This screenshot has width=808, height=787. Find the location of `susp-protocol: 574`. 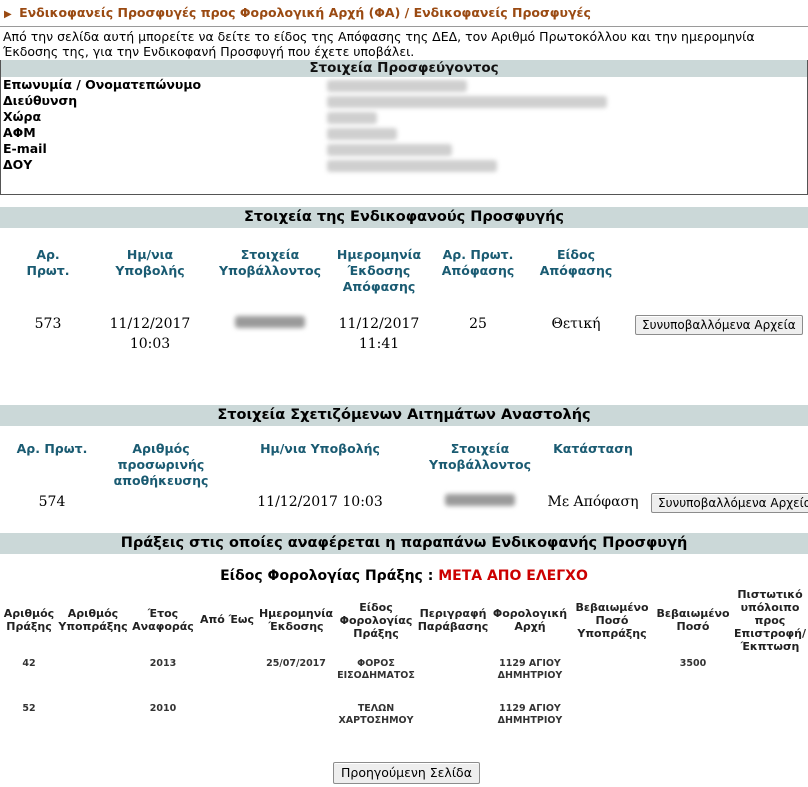

susp-protocol: 574 is located at coordinates (52, 502).